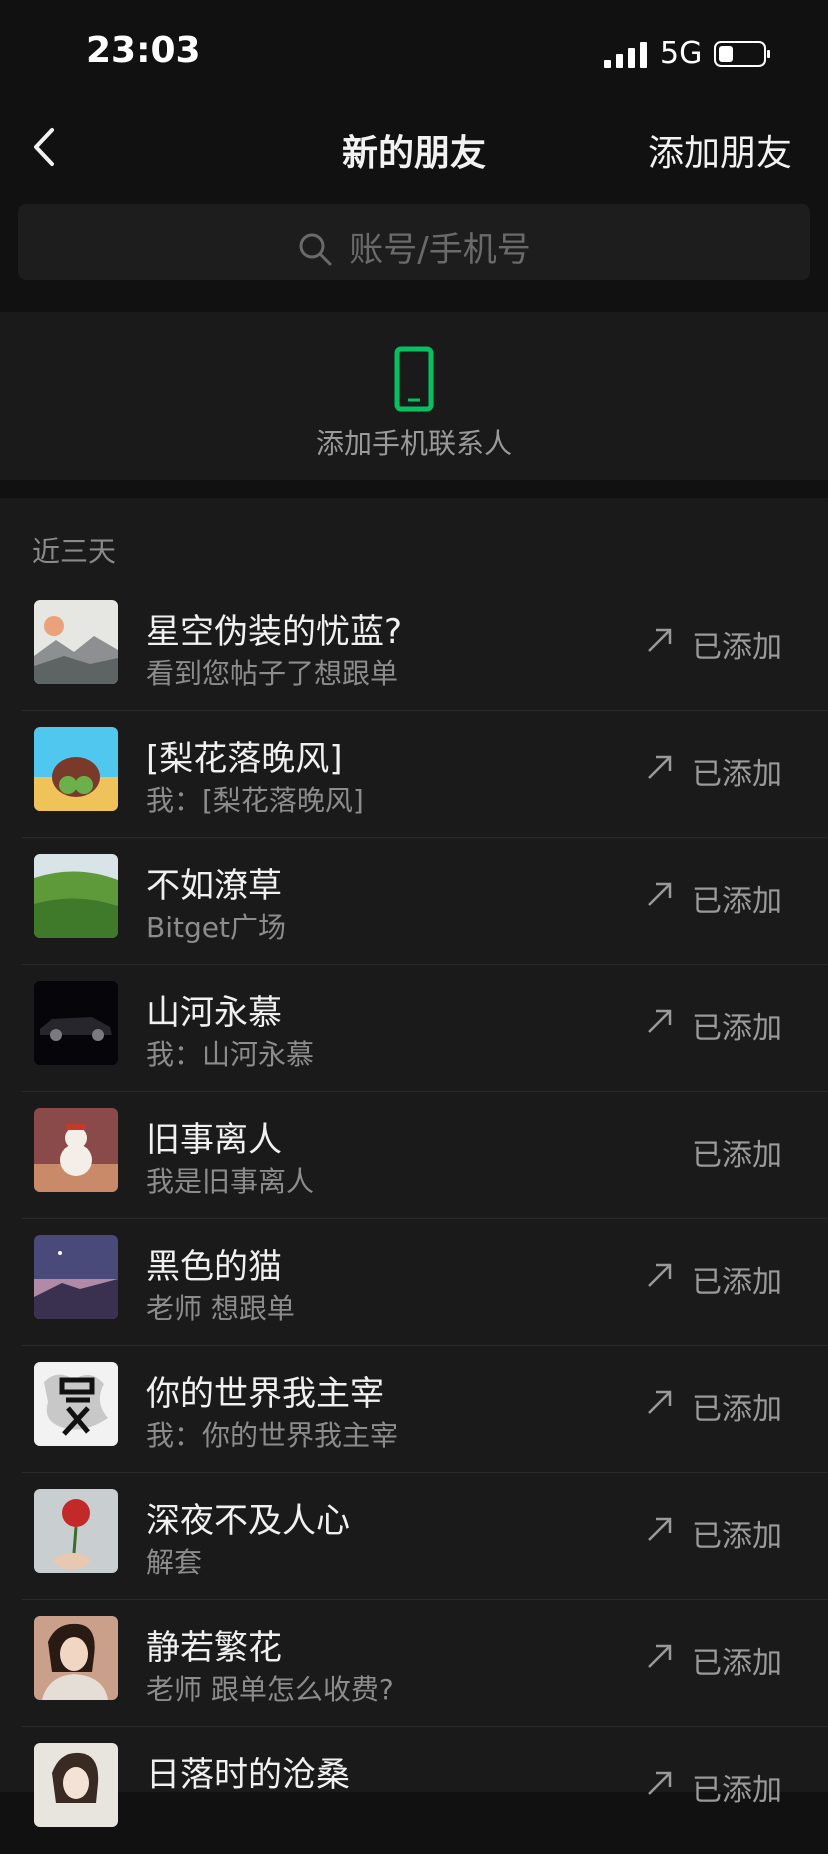 The height and width of the screenshot is (1854, 828). I want to click on search-placeholder: 账号/手机号, so click(440, 250).